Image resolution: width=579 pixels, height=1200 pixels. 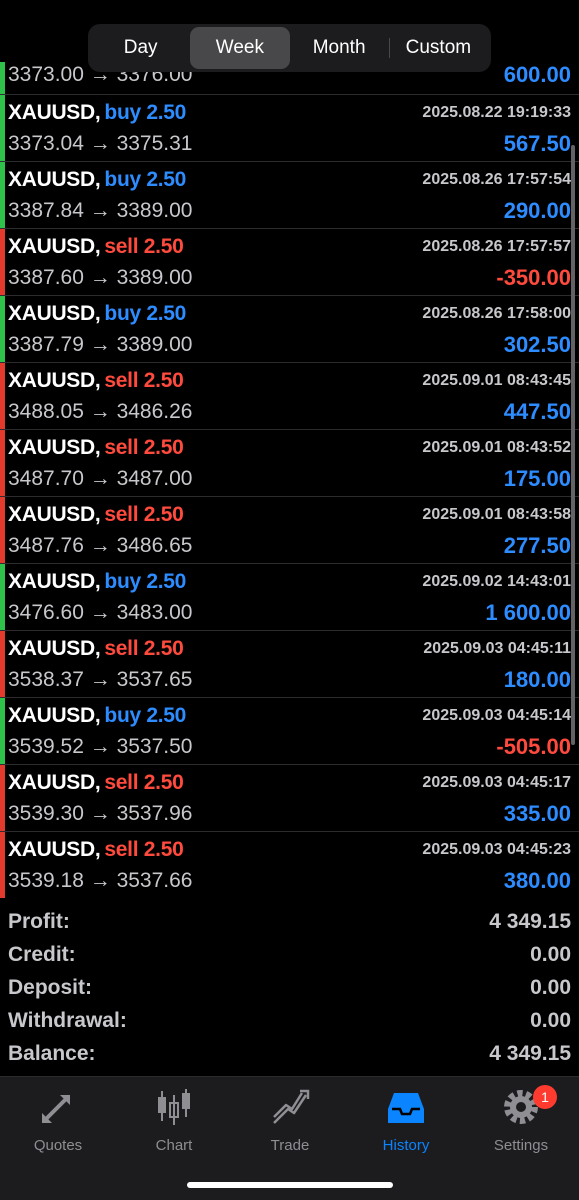 What do you see at coordinates (521, 1145) in the screenshot?
I see `tab-label: Settings` at bounding box center [521, 1145].